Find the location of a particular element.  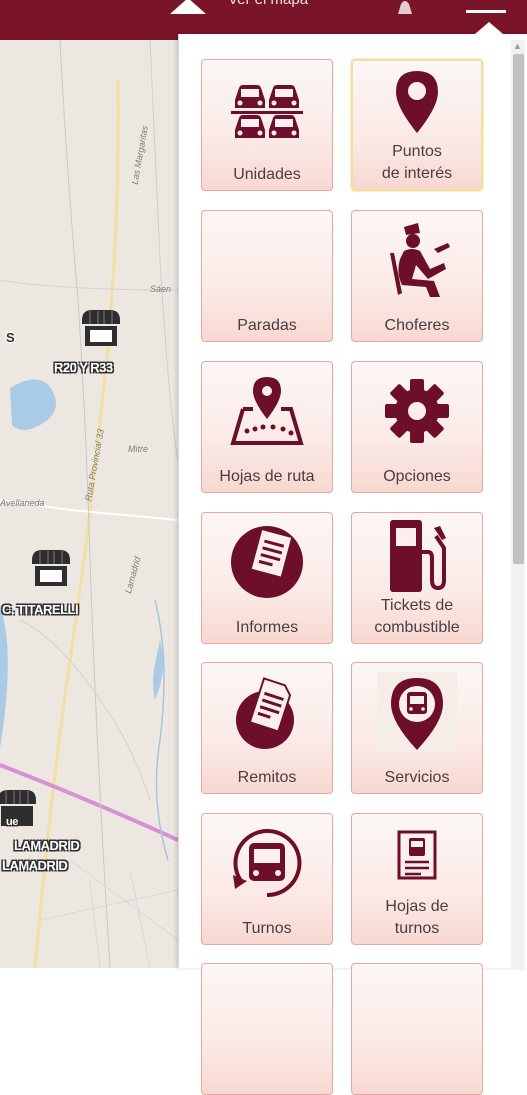

menu-tile-opciones: Opciones is located at coordinates (417, 427).